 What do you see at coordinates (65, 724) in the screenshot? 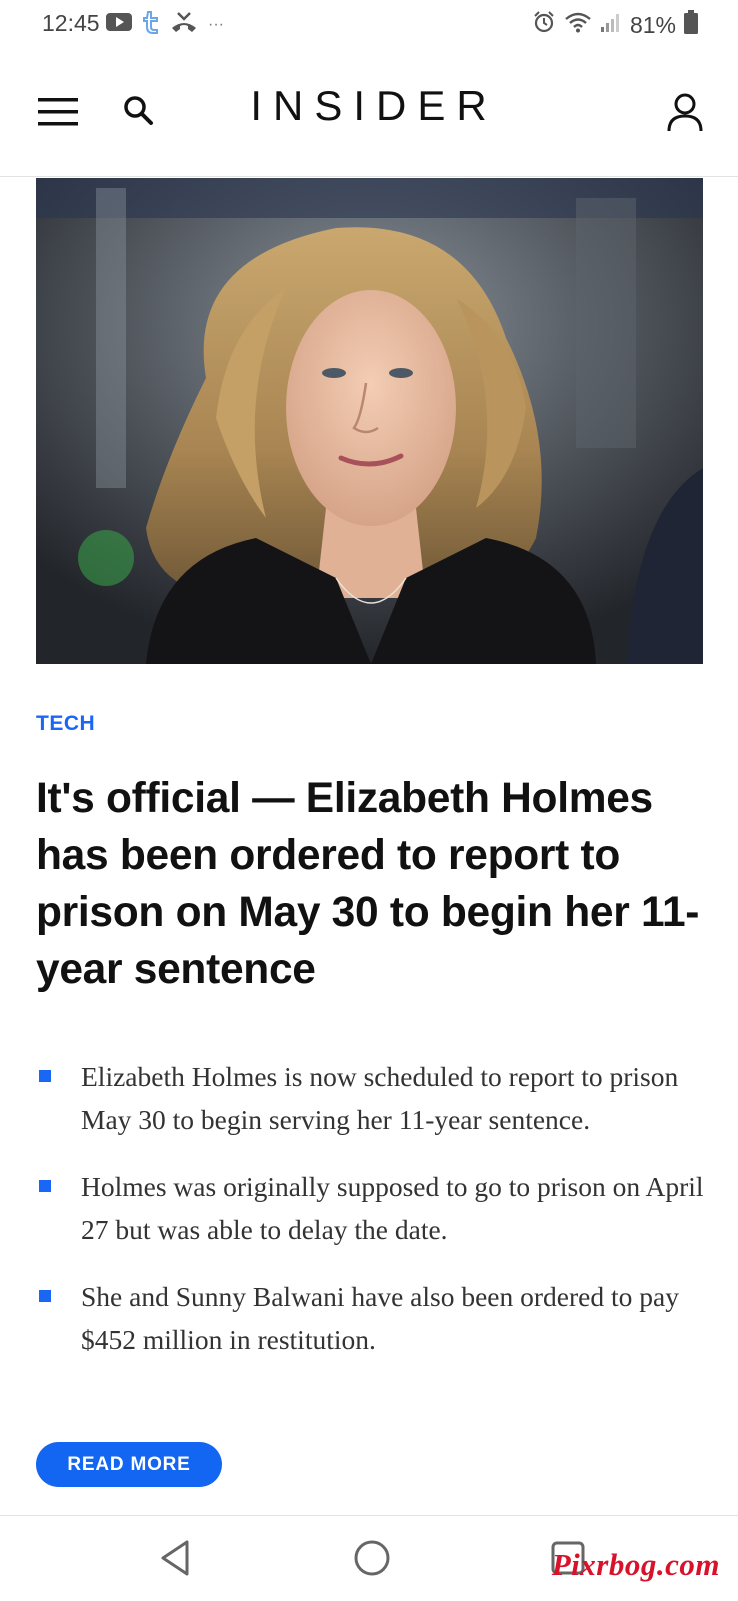
I see `article-category: TECH` at bounding box center [65, 724].